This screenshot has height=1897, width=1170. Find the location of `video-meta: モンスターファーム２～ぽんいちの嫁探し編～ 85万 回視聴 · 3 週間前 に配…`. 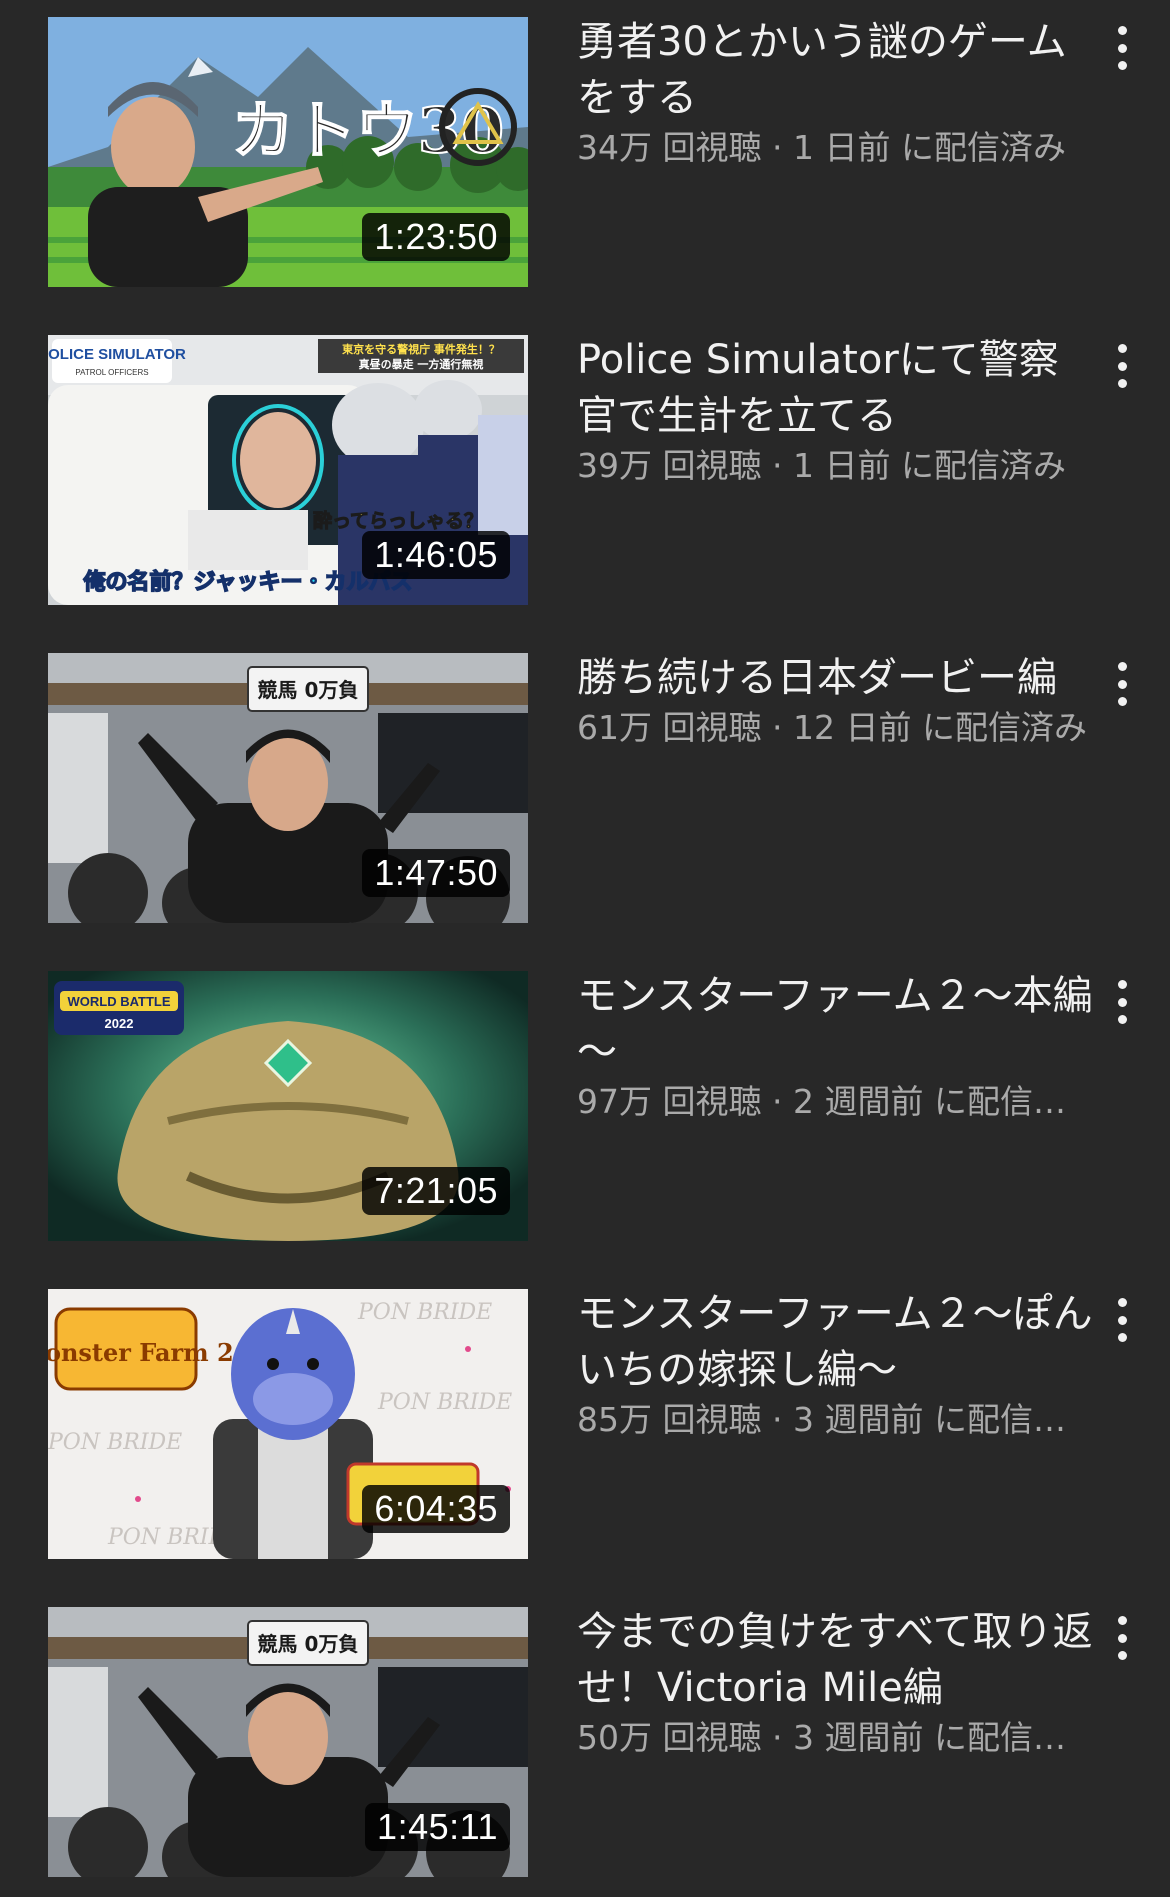

video-meta: モンスターファーム２～ぽんいちの嫁探し編～ 85万 回視聴 · 3 週間前 に配… is located at coordinates (837, 1364).